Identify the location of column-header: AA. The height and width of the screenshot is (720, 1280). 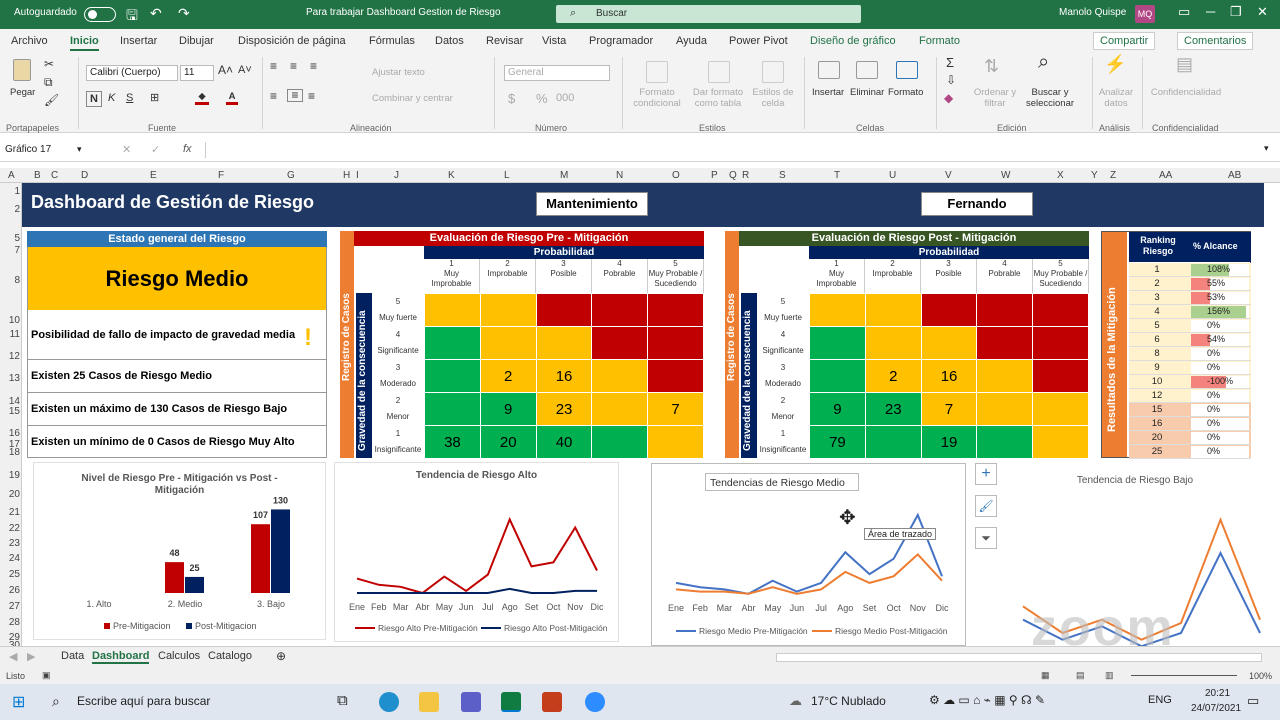
(1165, 175).